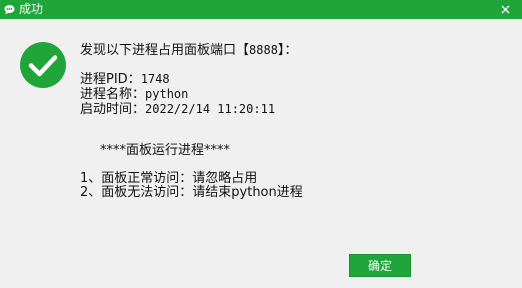 The height and width of the screenshot is (288, 522). I want to click on close-icon, so click(505, 9).